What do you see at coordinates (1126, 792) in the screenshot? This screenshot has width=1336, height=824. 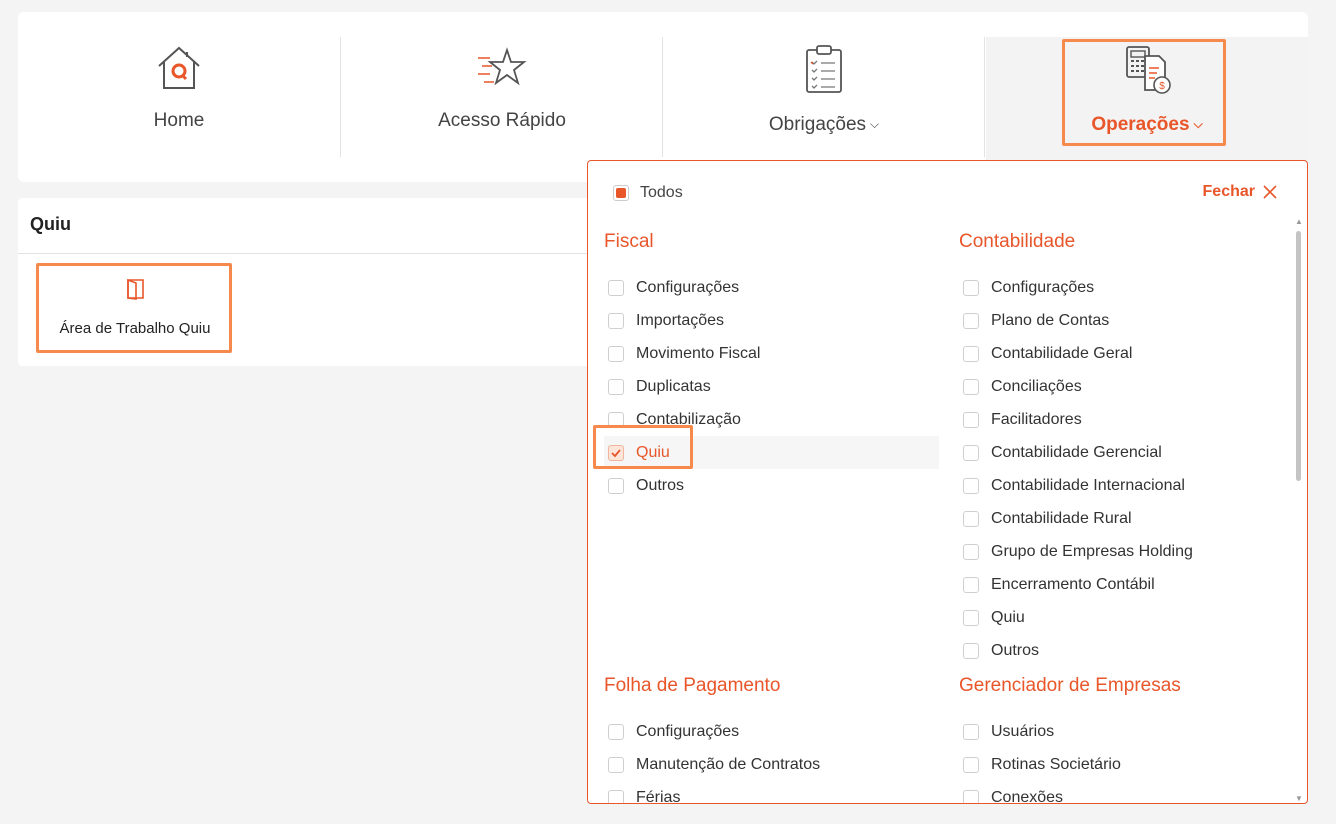 I see `option-item: Conexões` at bounding box center [1126, 792].